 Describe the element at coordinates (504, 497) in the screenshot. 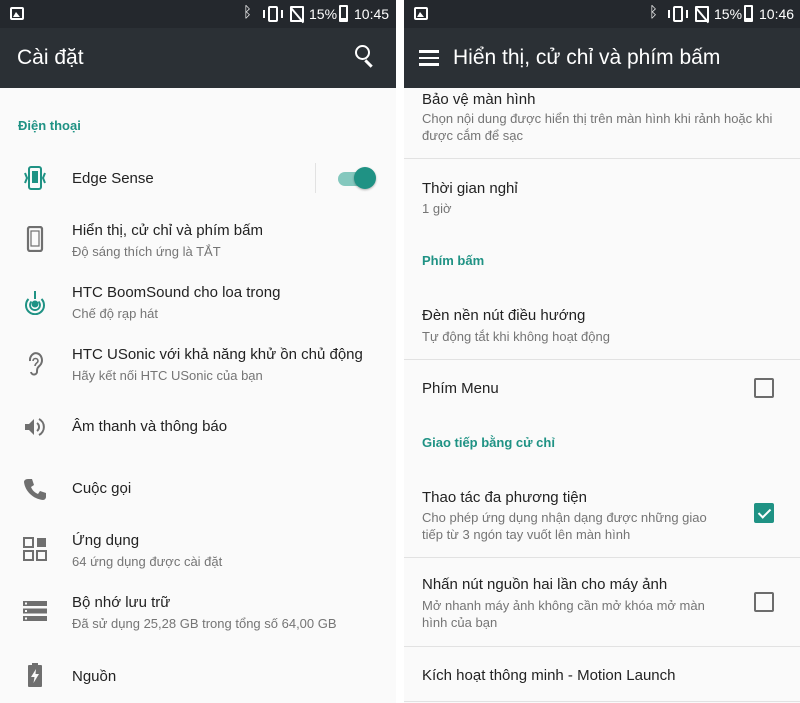

I see `item-title: Thao tác đa phương tiện` at that location.